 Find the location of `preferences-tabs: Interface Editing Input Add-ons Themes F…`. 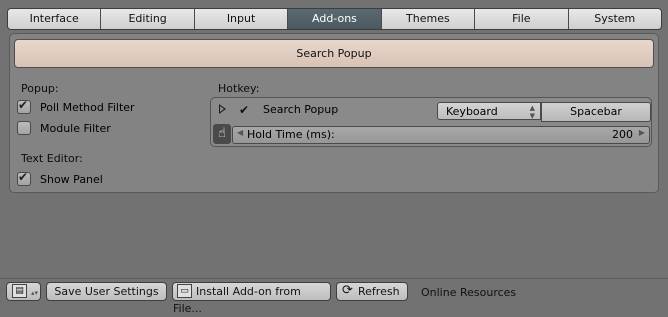

preferences-tabs: Interface Editing Input Add-ons Themes F… is located at coordinates (334, 19).